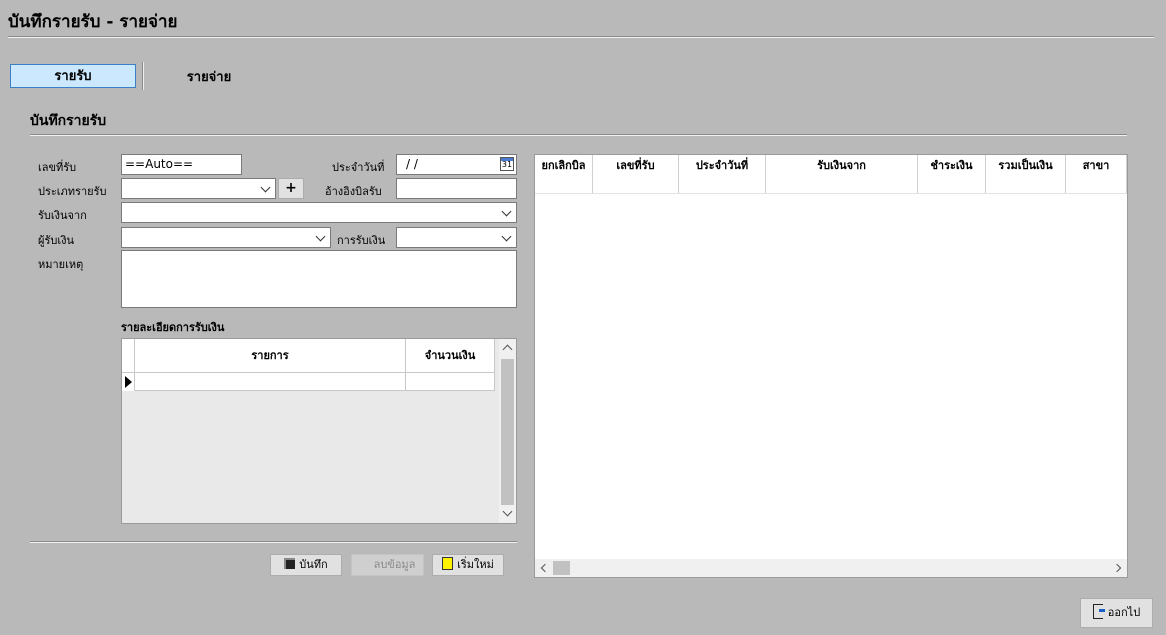  I want to click on chevron-up-icon, so click(507, 349).